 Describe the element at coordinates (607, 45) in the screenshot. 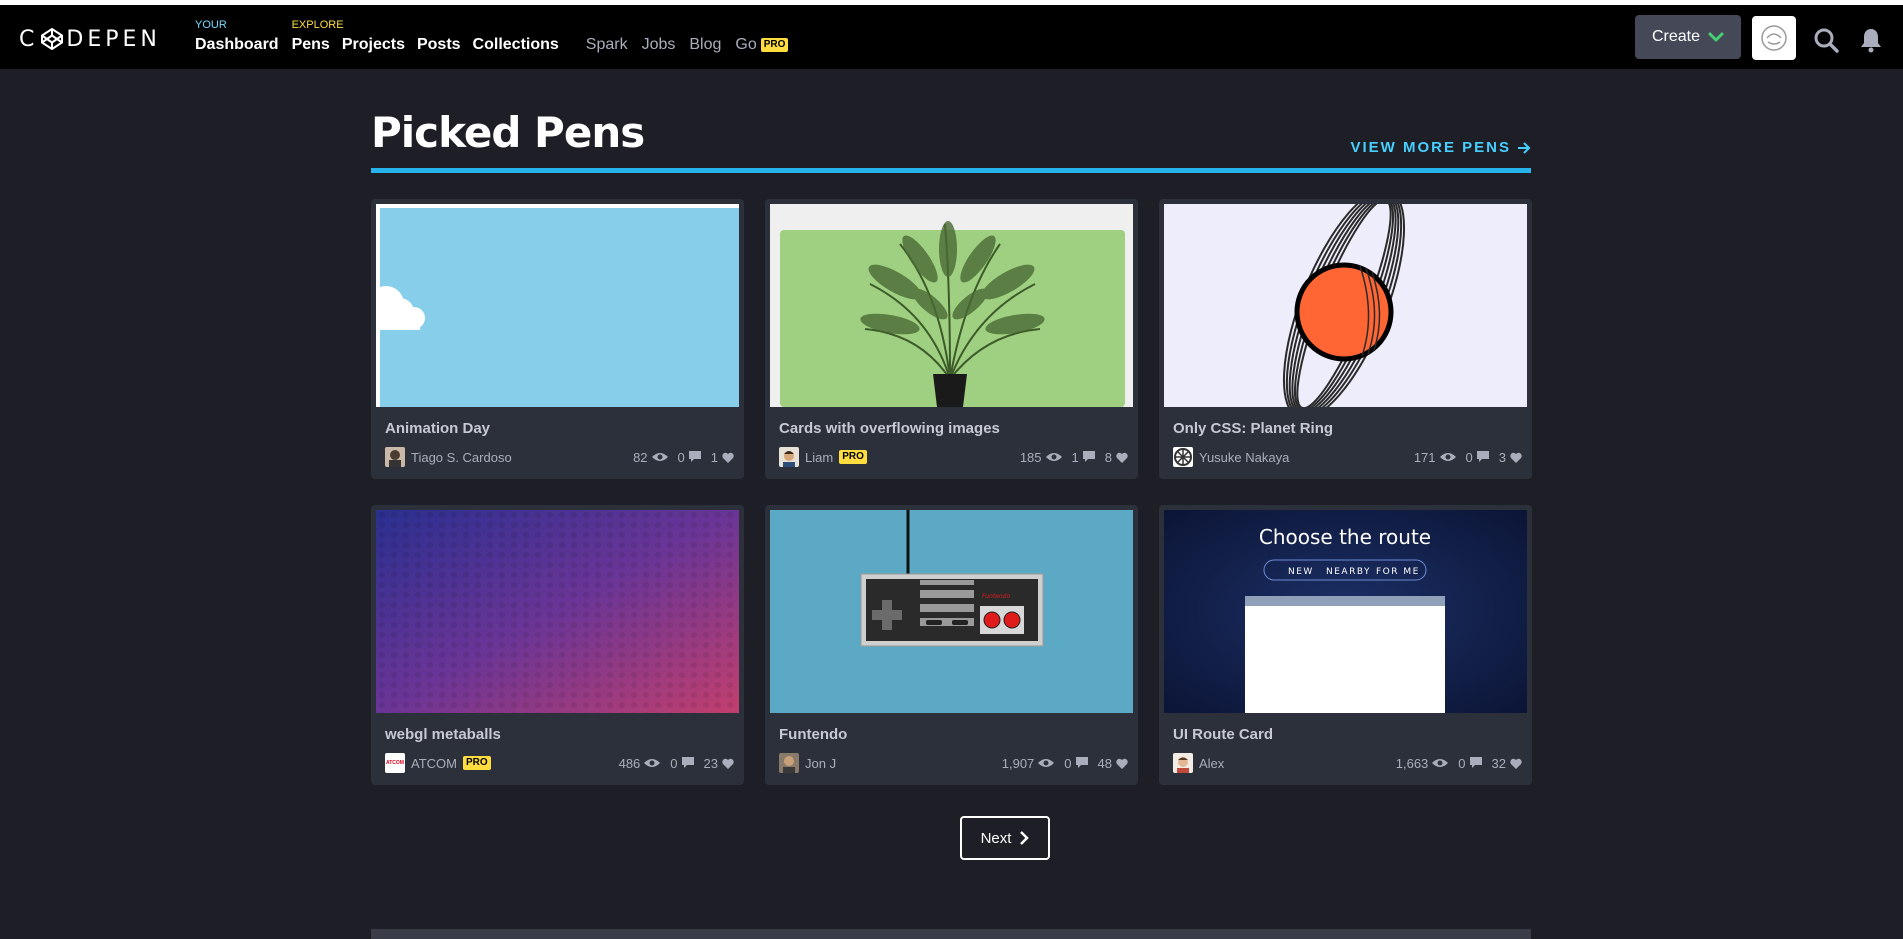

I see `nav-spark: Spark` at that location.